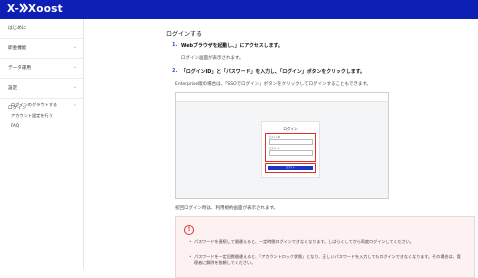 Image resolution: width=478 pixels, height=278 pixels. Describe the element at coordinates (41, 29) in the screenshot. I see `sidebar-item-intro: はじめに` at that location.